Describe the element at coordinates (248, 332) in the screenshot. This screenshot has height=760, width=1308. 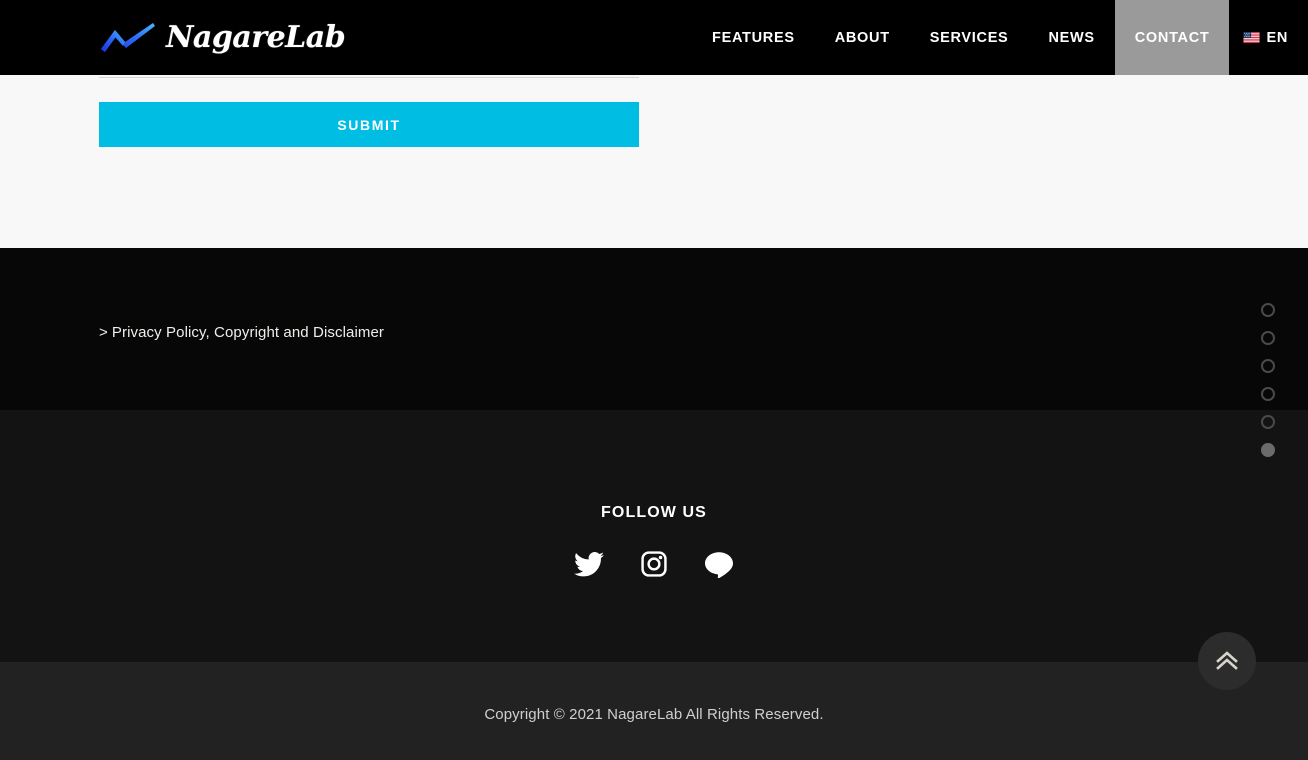
I see `privacy-policy-label: Privacy Policy, Copyright and Disclaimer` at that location.